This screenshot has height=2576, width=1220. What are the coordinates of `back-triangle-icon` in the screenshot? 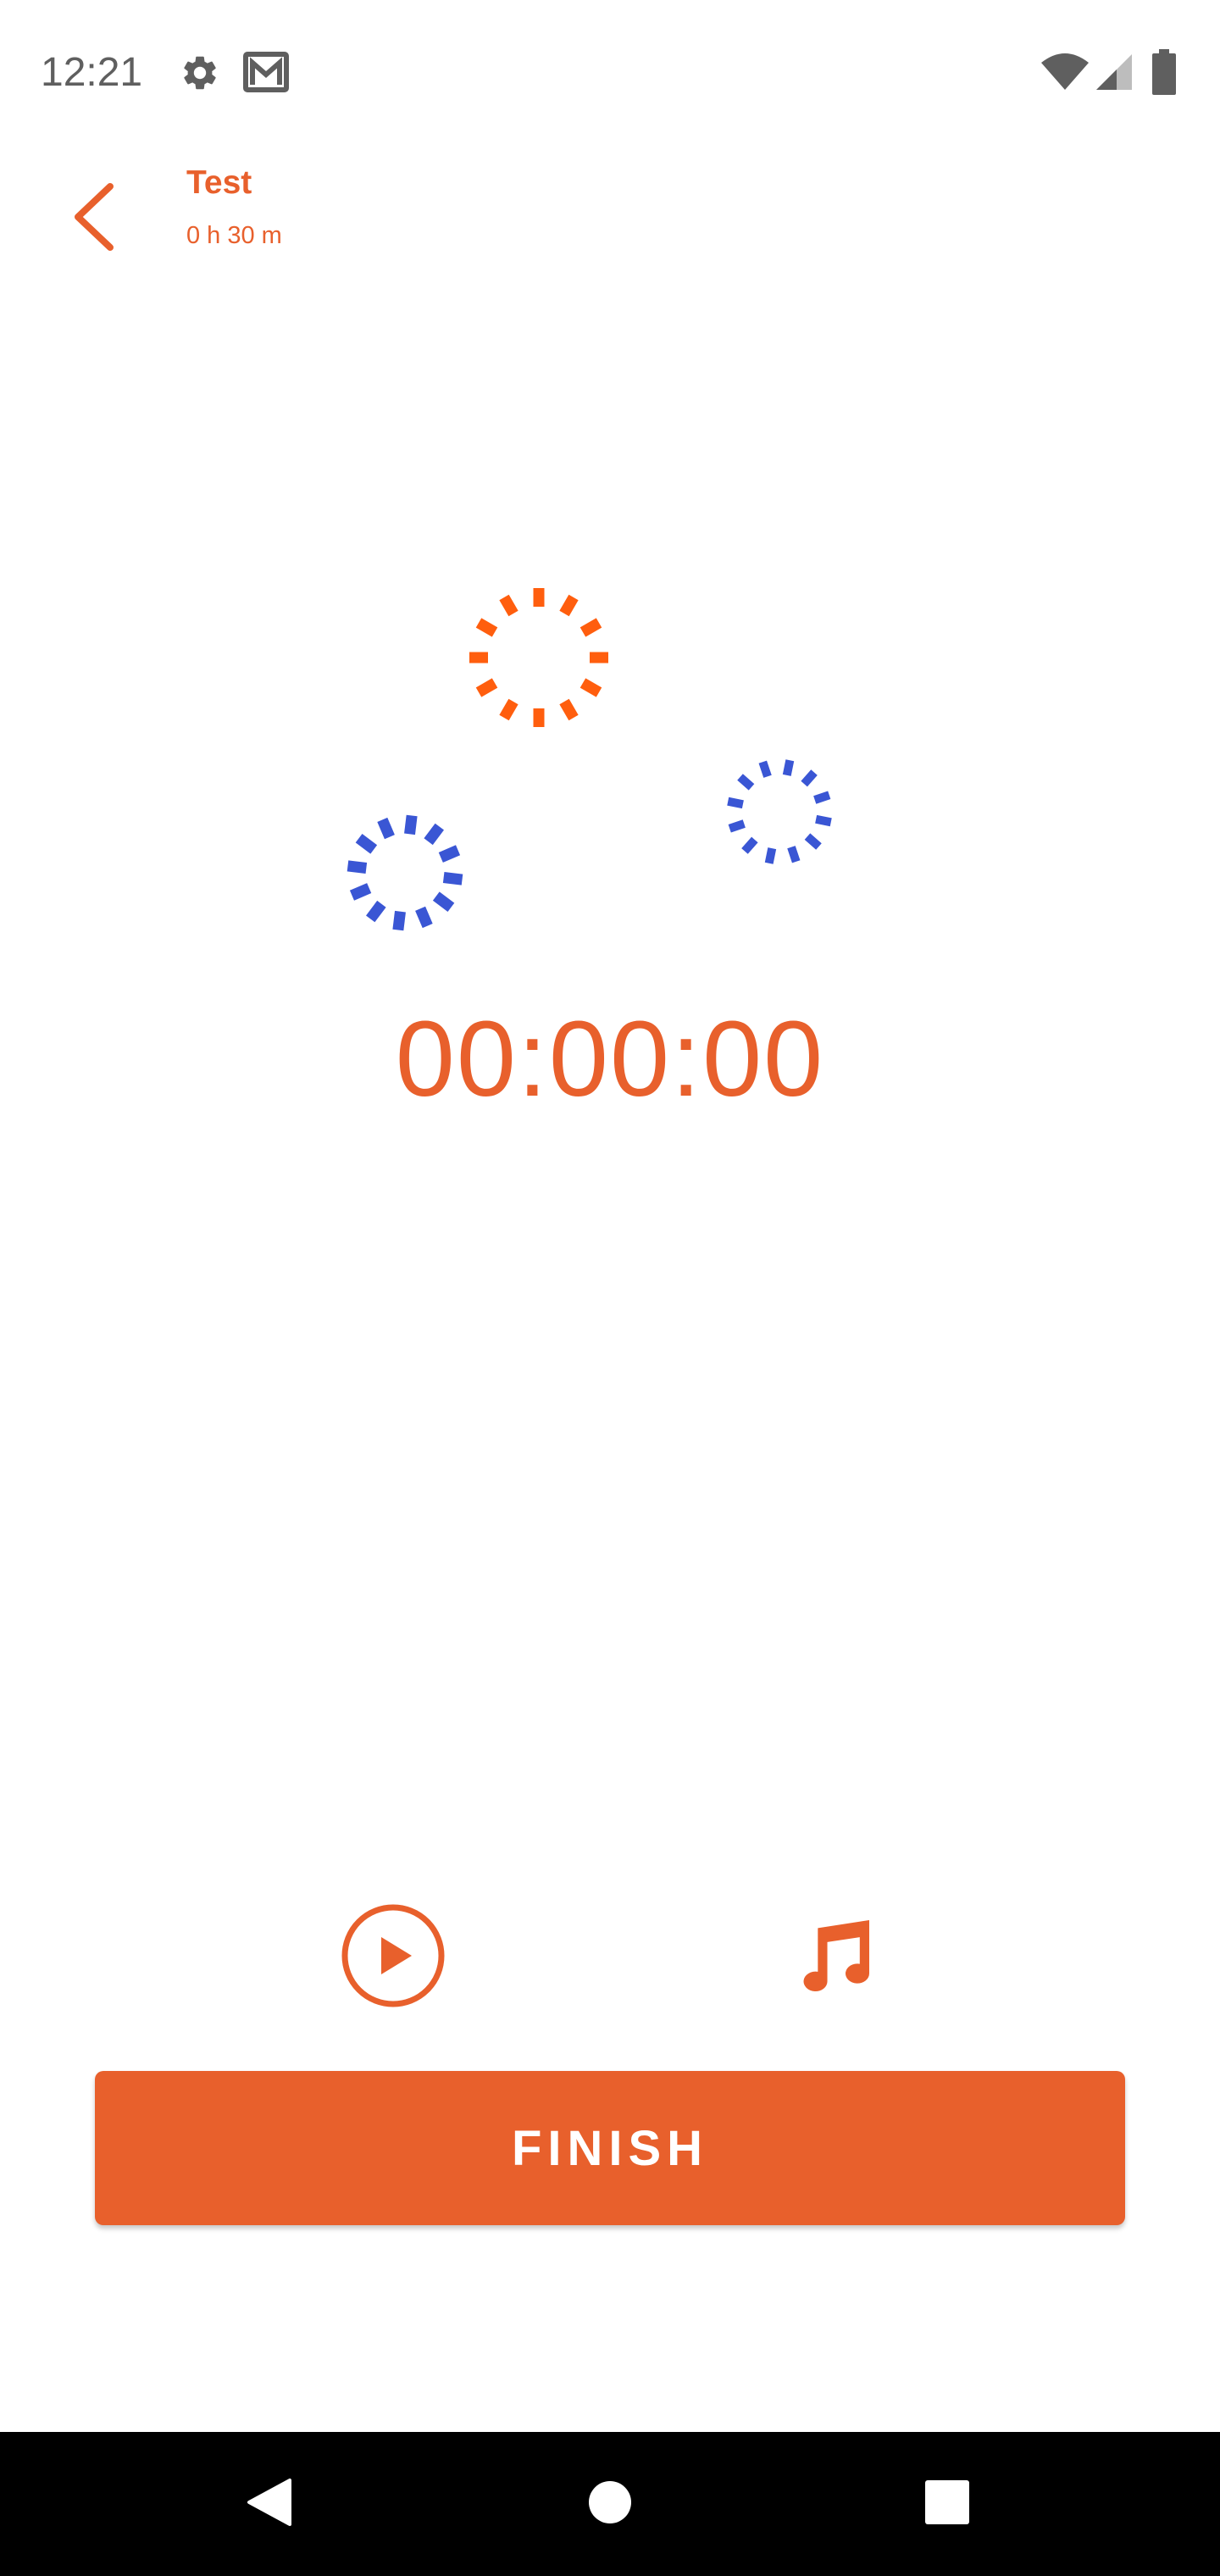 It's located at (269, 2504).